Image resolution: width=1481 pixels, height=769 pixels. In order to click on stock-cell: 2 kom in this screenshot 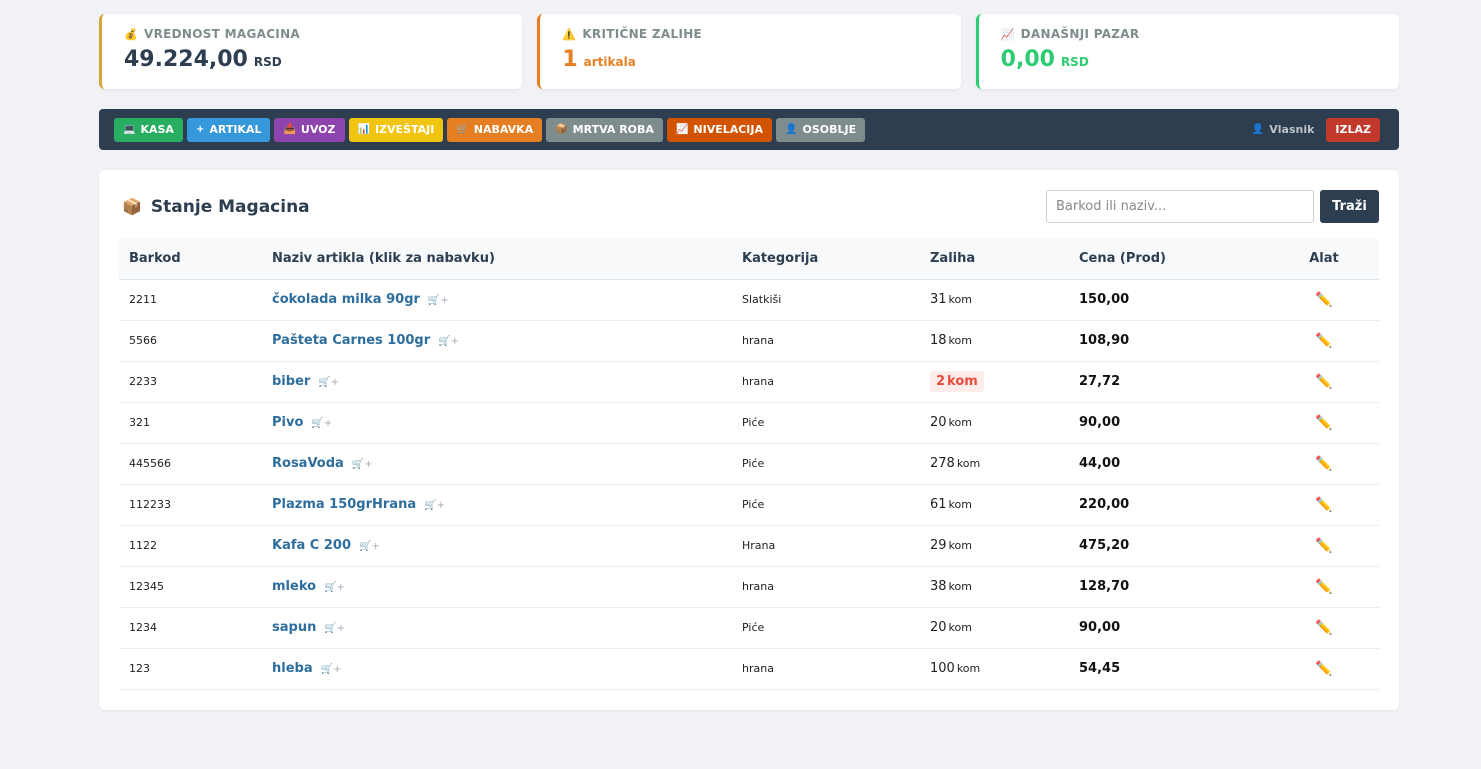, I will do `click(994, 382)`.